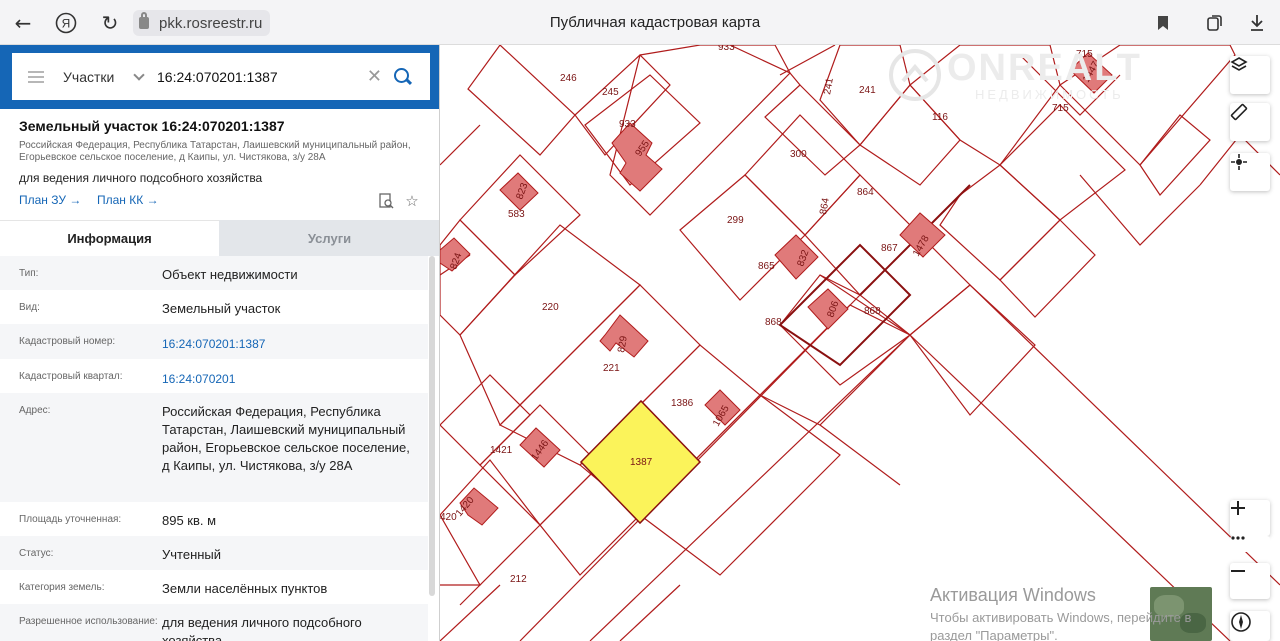 This screenshot has height=641, width=1280. I want to click on info-row: Кадастровый квартал: 16:24:070201, so click(214, 376).